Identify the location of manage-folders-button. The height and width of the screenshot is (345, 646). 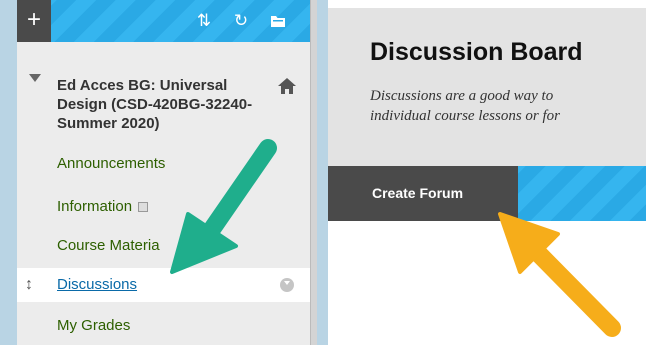
(278, 21).